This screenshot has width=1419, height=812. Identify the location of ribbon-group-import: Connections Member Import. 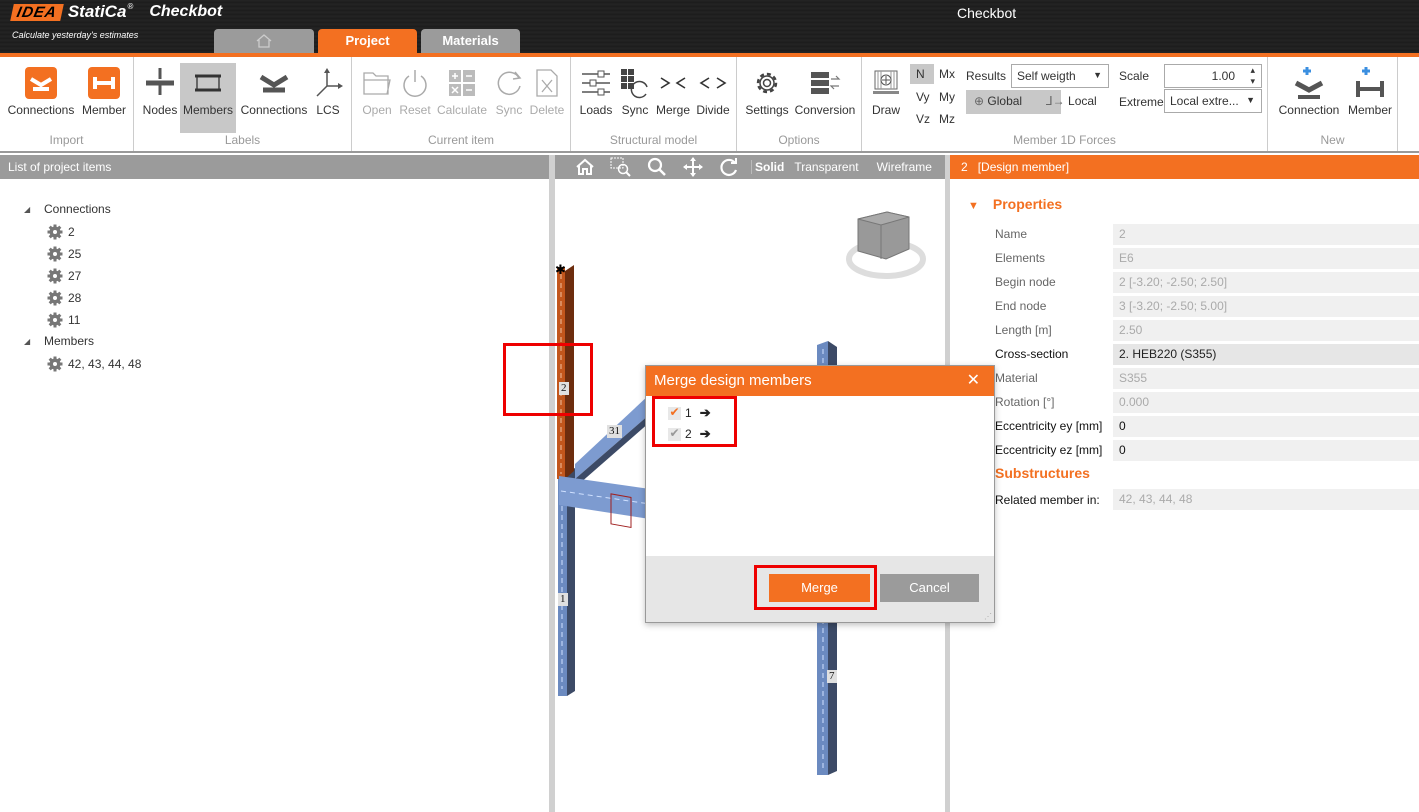
(67, 104).